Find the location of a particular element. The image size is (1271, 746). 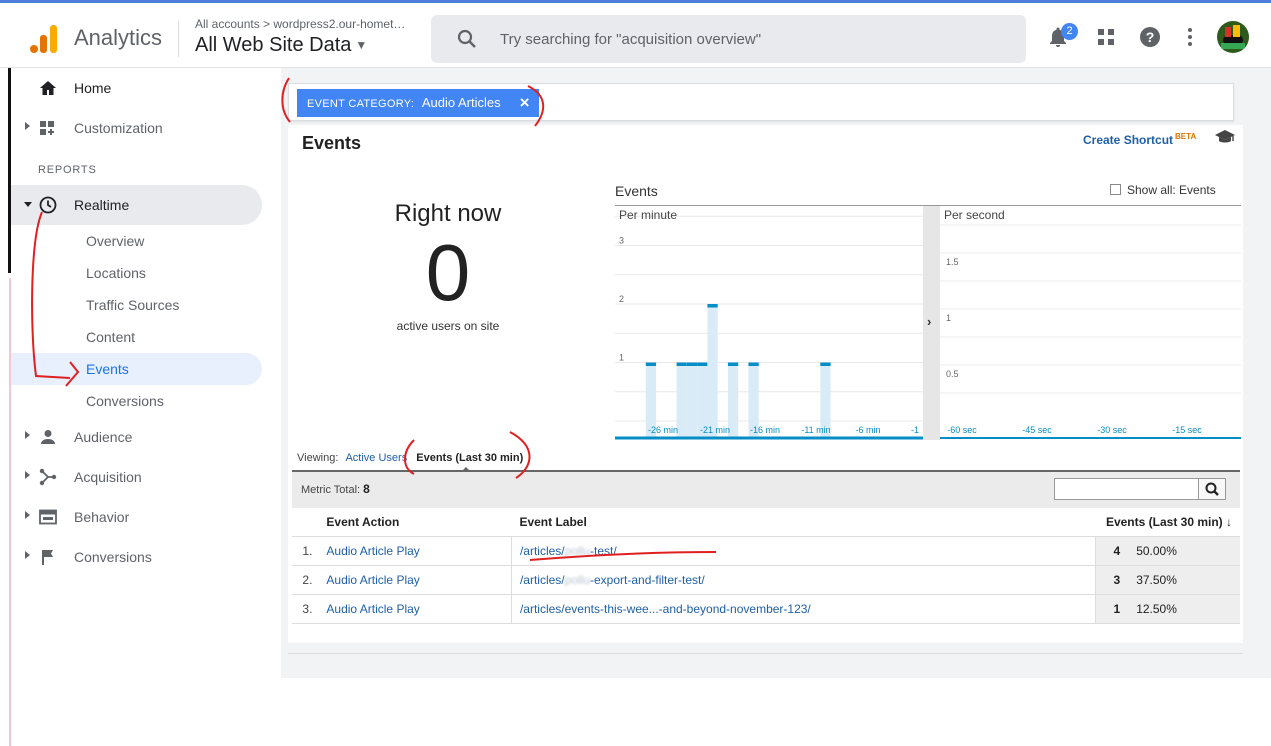

column-header-event-label: Event Label is located at coordinates (803, 522).